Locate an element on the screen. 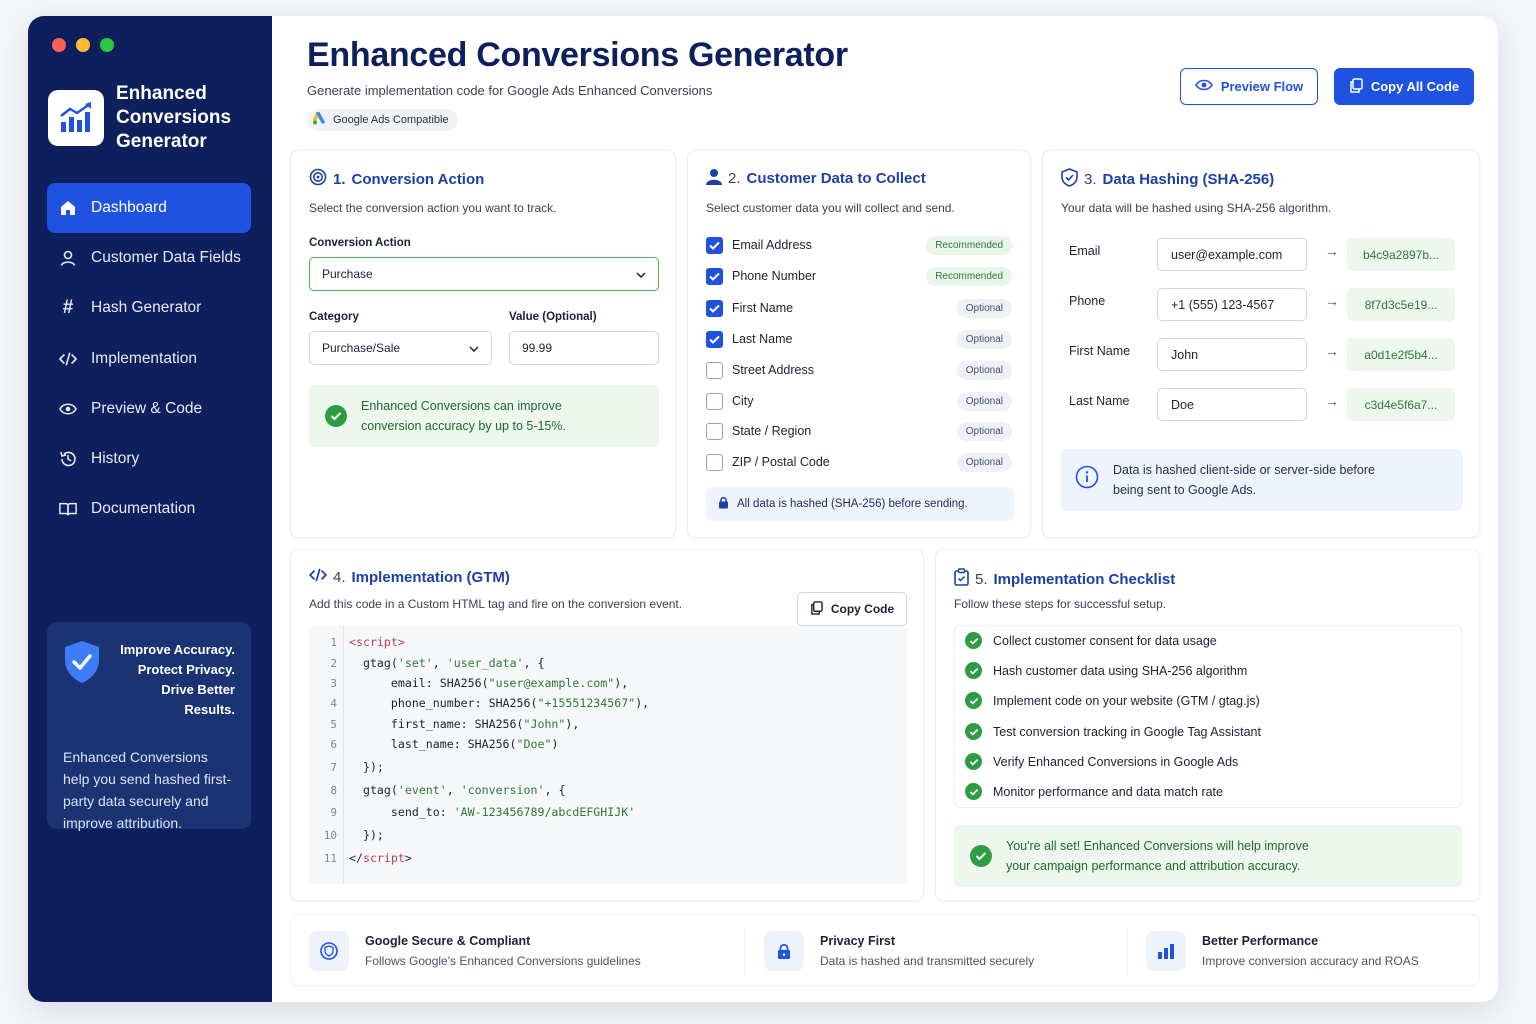 This screenshot has height=1024, width=1536. sidebar-item-hash-generator: # Hash Generator is located at coordinates (149, 308).